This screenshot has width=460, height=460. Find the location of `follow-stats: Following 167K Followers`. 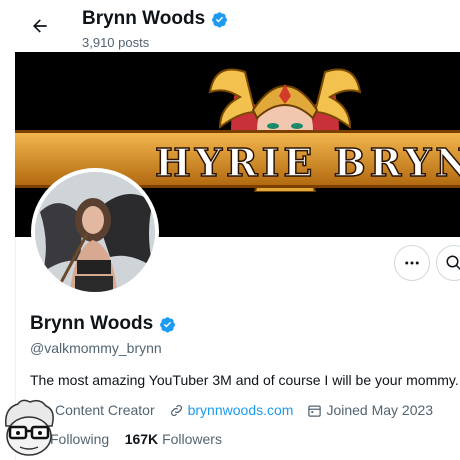

follow-stats: Following 167K Followers is located at coordinates (136, 439).